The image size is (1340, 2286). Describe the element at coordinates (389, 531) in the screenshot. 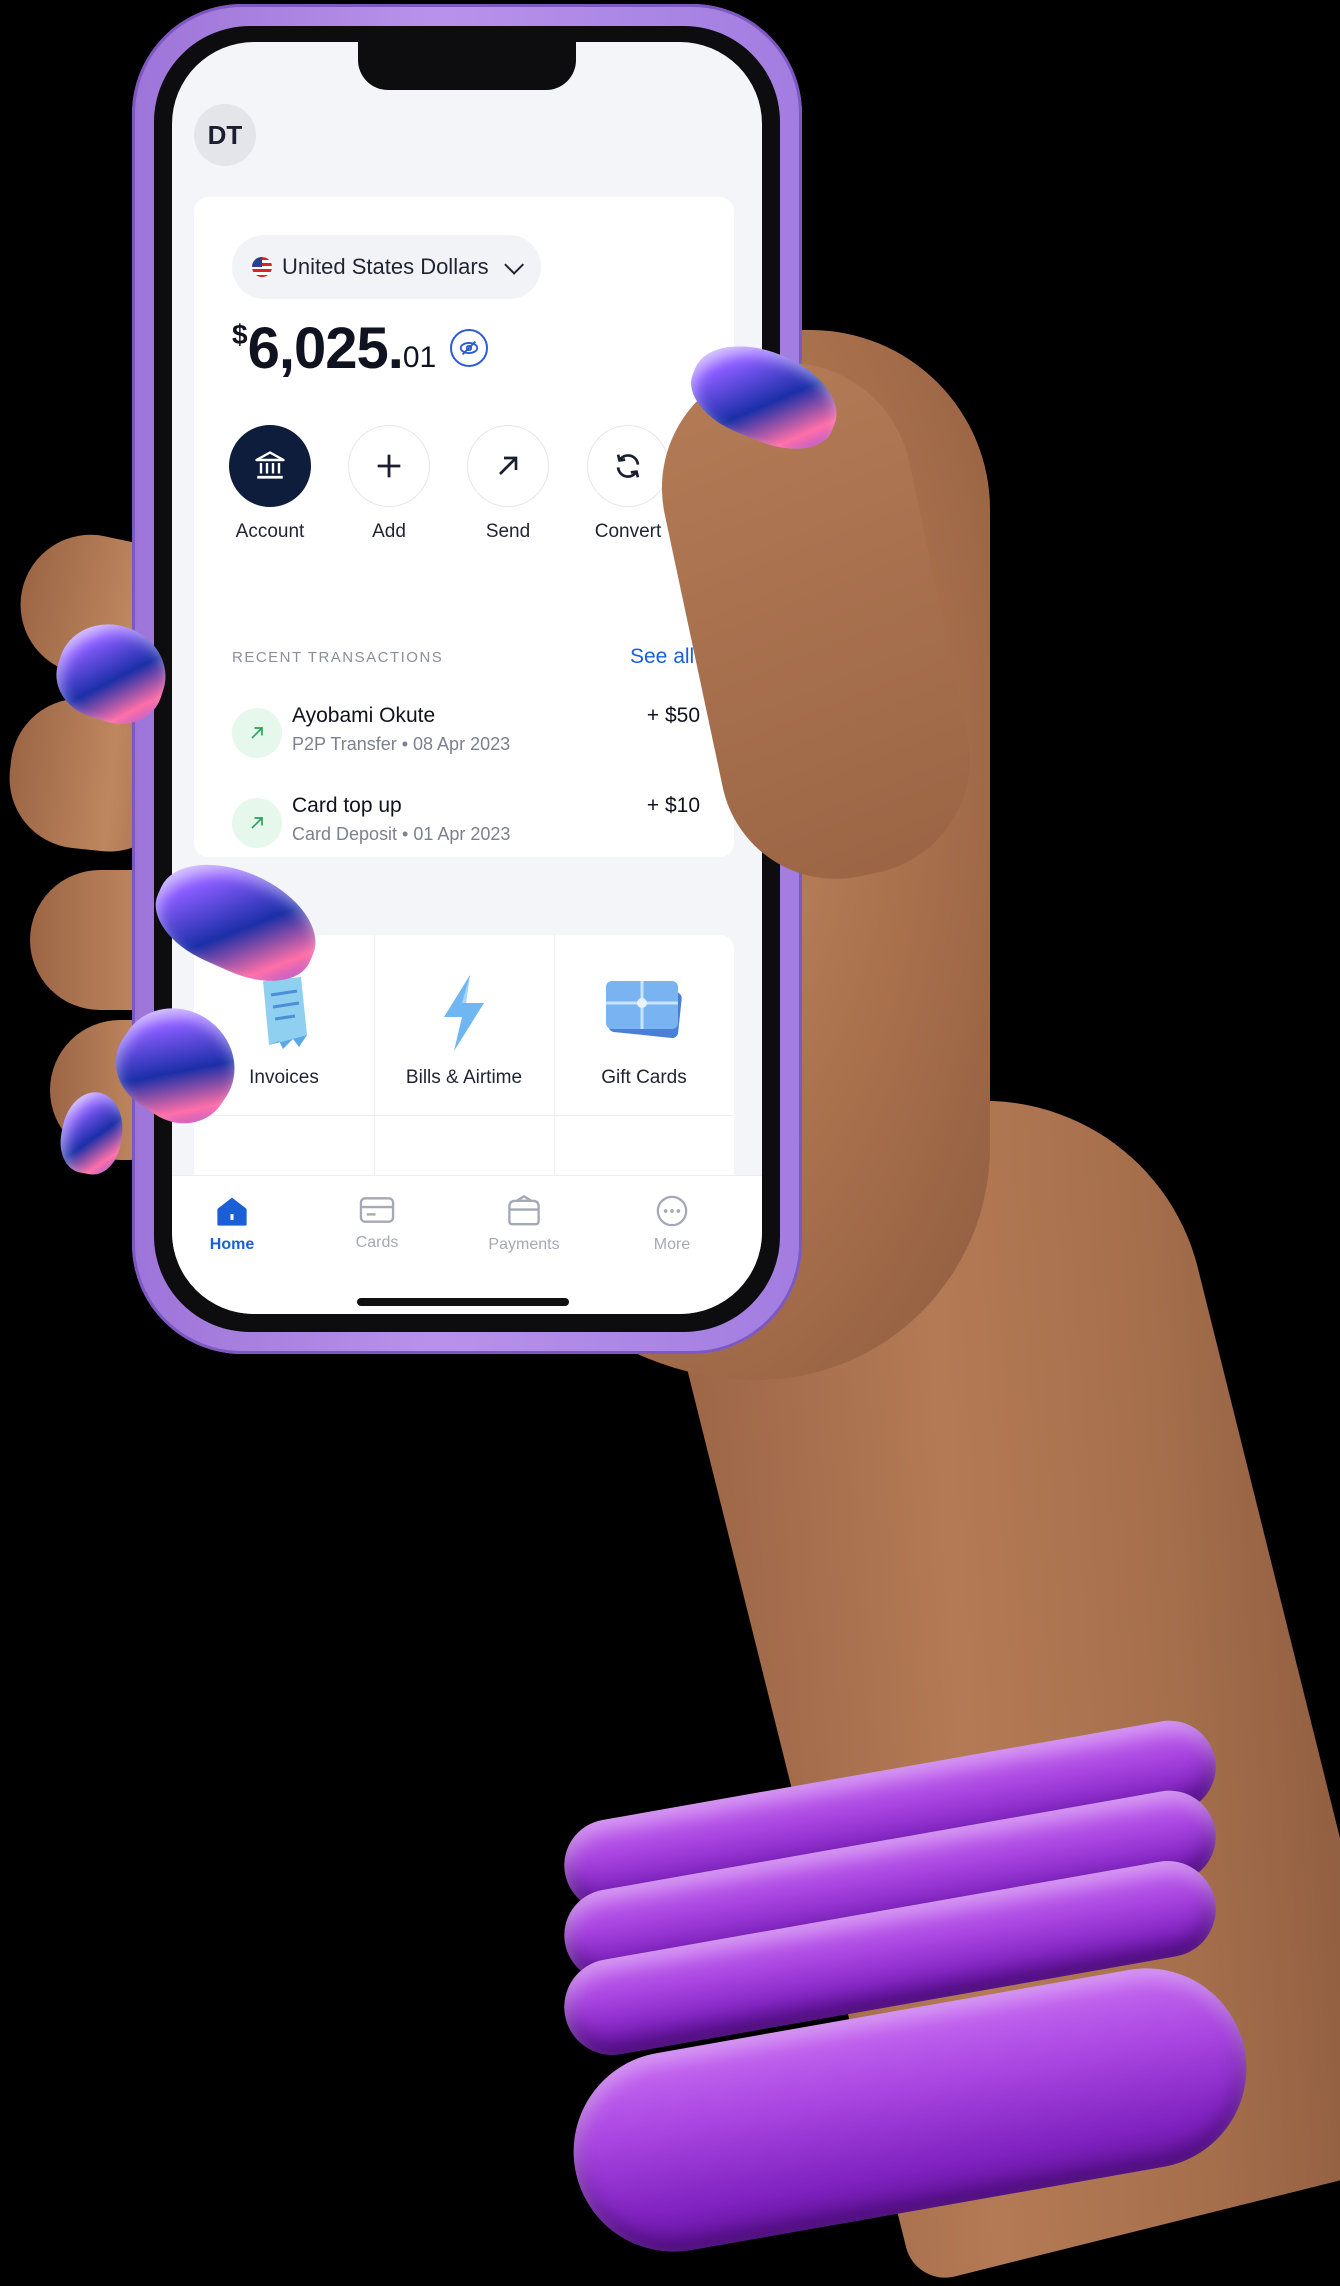

I see `add-label: Add` at that location.